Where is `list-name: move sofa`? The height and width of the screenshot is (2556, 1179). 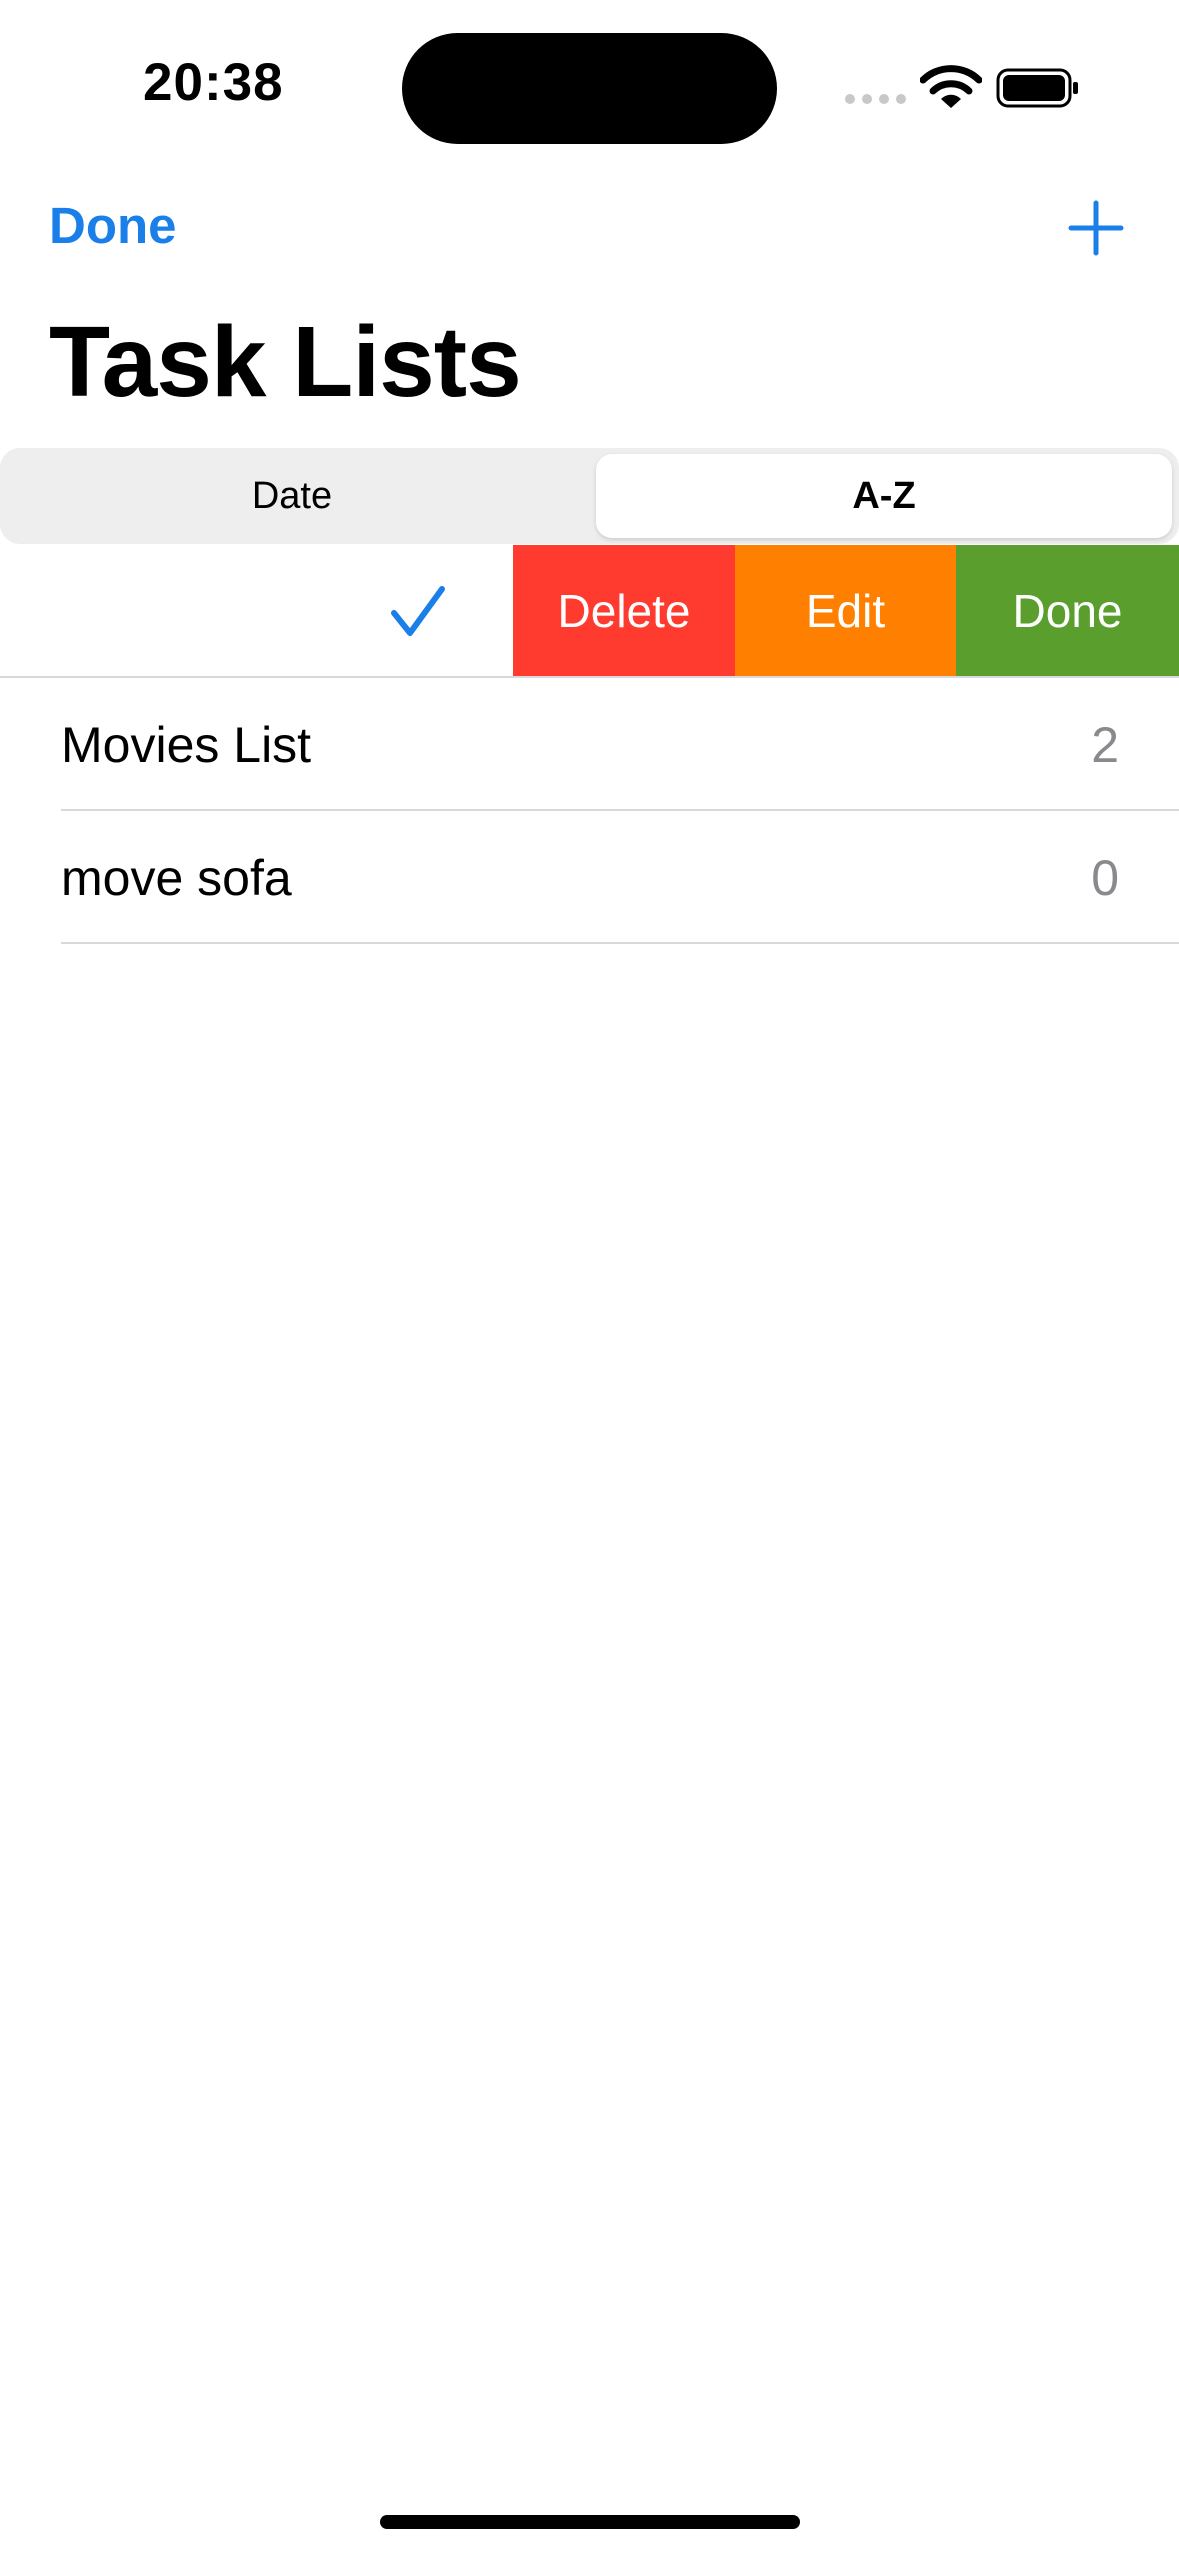
list-name: move sofa is located at coordinates (176, 878).